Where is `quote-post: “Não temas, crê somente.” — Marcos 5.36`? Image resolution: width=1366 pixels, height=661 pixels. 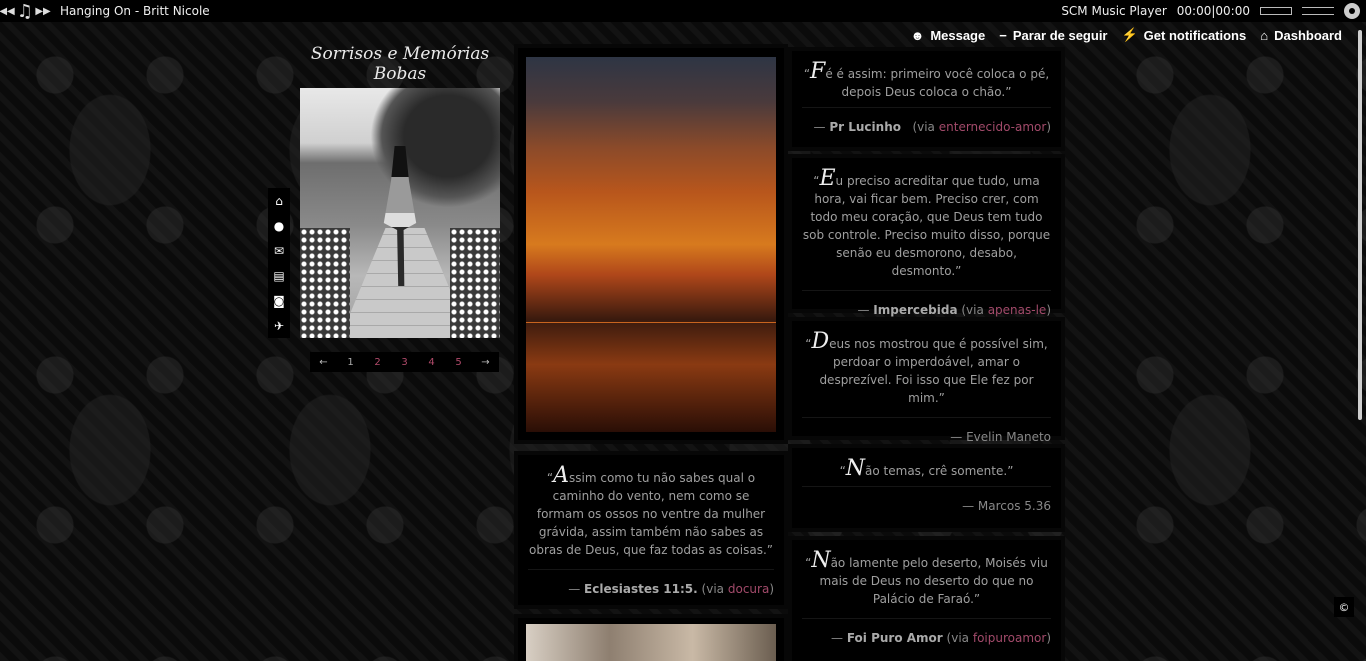 quote-post: “Não temas, crê somente.” — Marcos 5.36 is located at coordinates (926, 488).